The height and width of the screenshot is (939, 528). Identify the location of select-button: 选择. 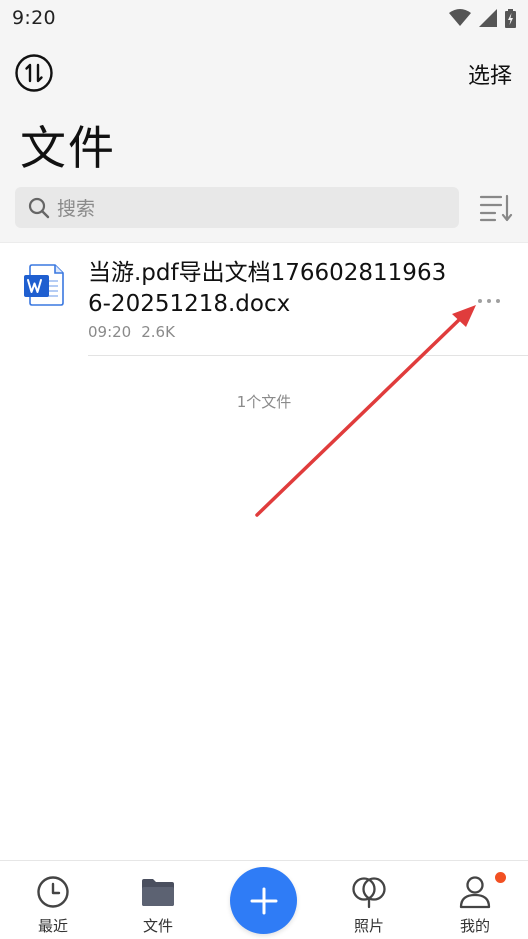
(490, 74).